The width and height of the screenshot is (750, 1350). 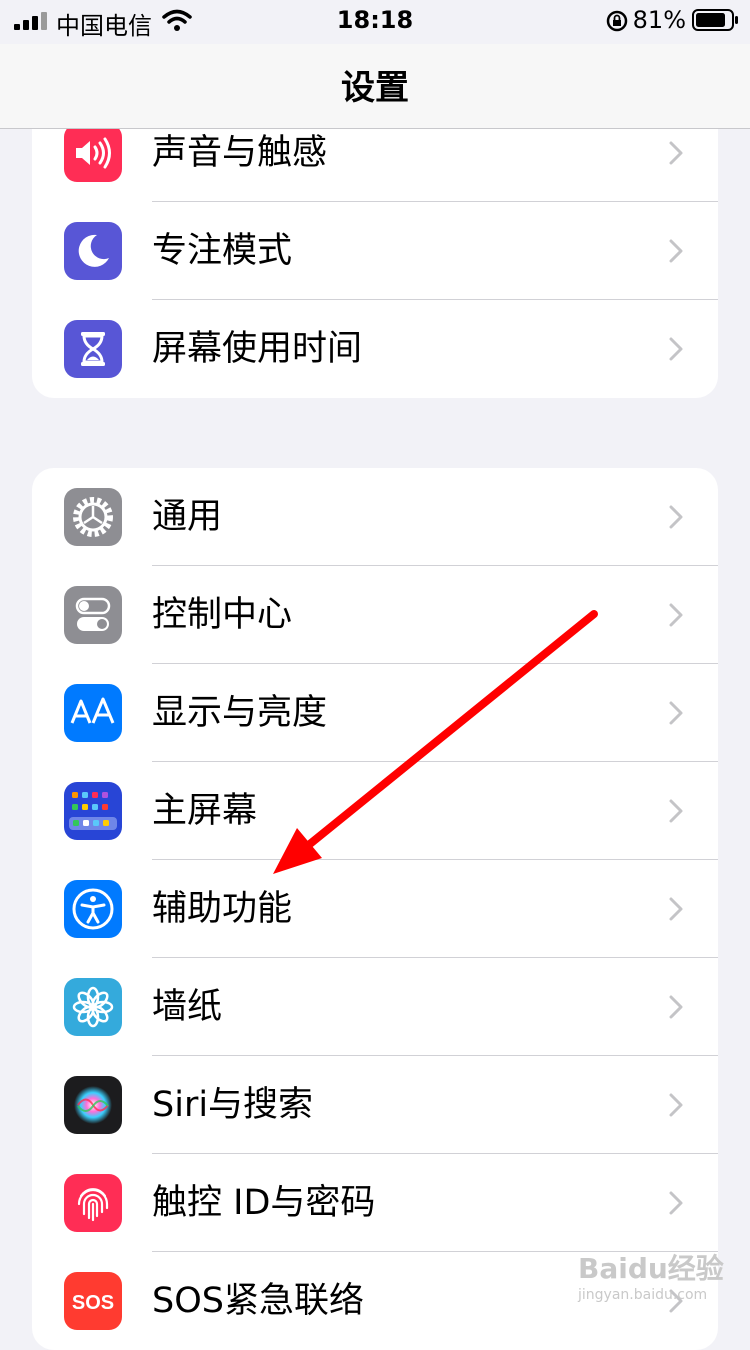 I want to click on home-screen-icon, so click(x=93, y=811).